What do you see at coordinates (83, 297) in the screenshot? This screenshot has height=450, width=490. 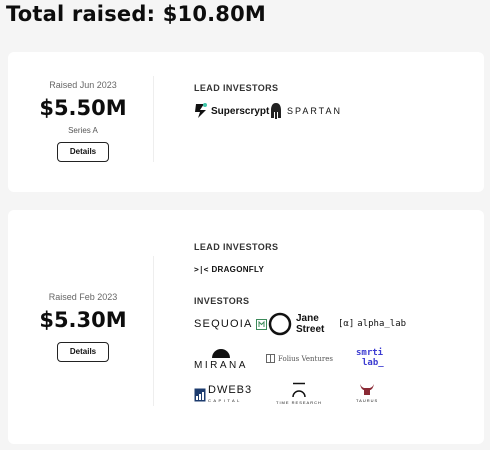 I see `raised-date-label: Raised Feb 2023` at bounding box center [83, 297].